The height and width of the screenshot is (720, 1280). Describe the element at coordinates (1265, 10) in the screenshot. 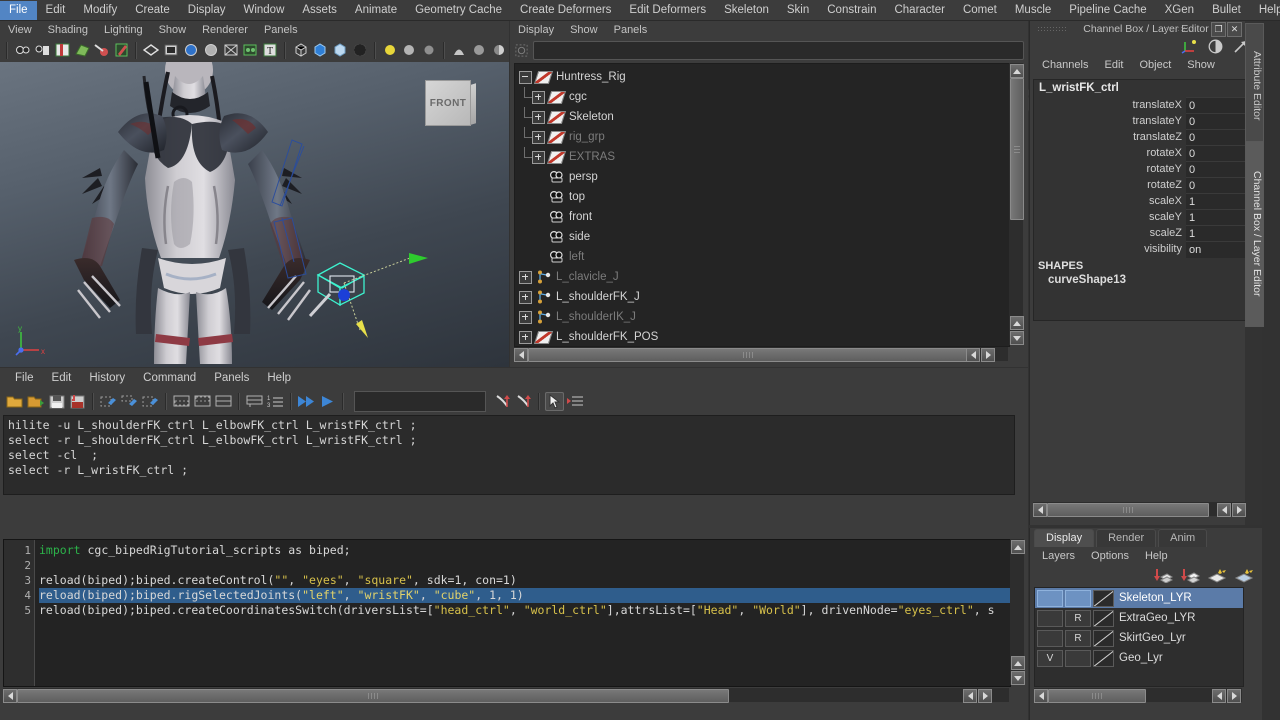

I see `menu-item-help: Help` at that location.